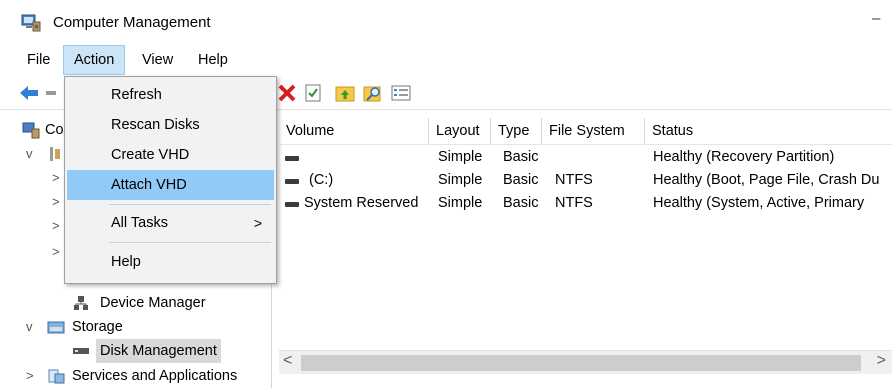 The width and height of the screenshot is (892, 388). Describe the element at coordinates (882, 20) in the screenshot. I see `minimize-button: –` at that location.